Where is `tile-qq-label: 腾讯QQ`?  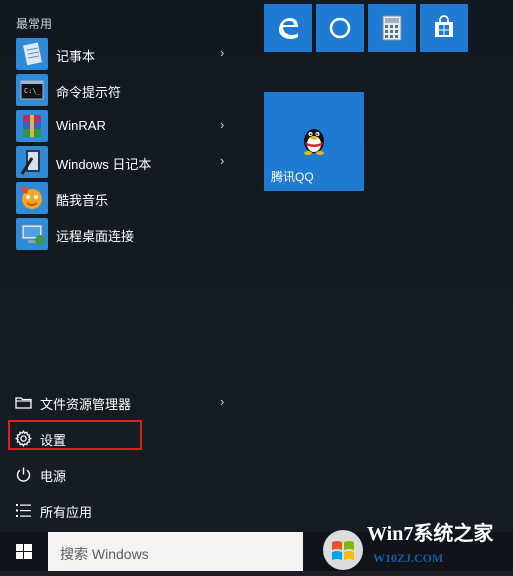
tile-qq-label: 腾讯QQ is located at coordinates (292, 177).